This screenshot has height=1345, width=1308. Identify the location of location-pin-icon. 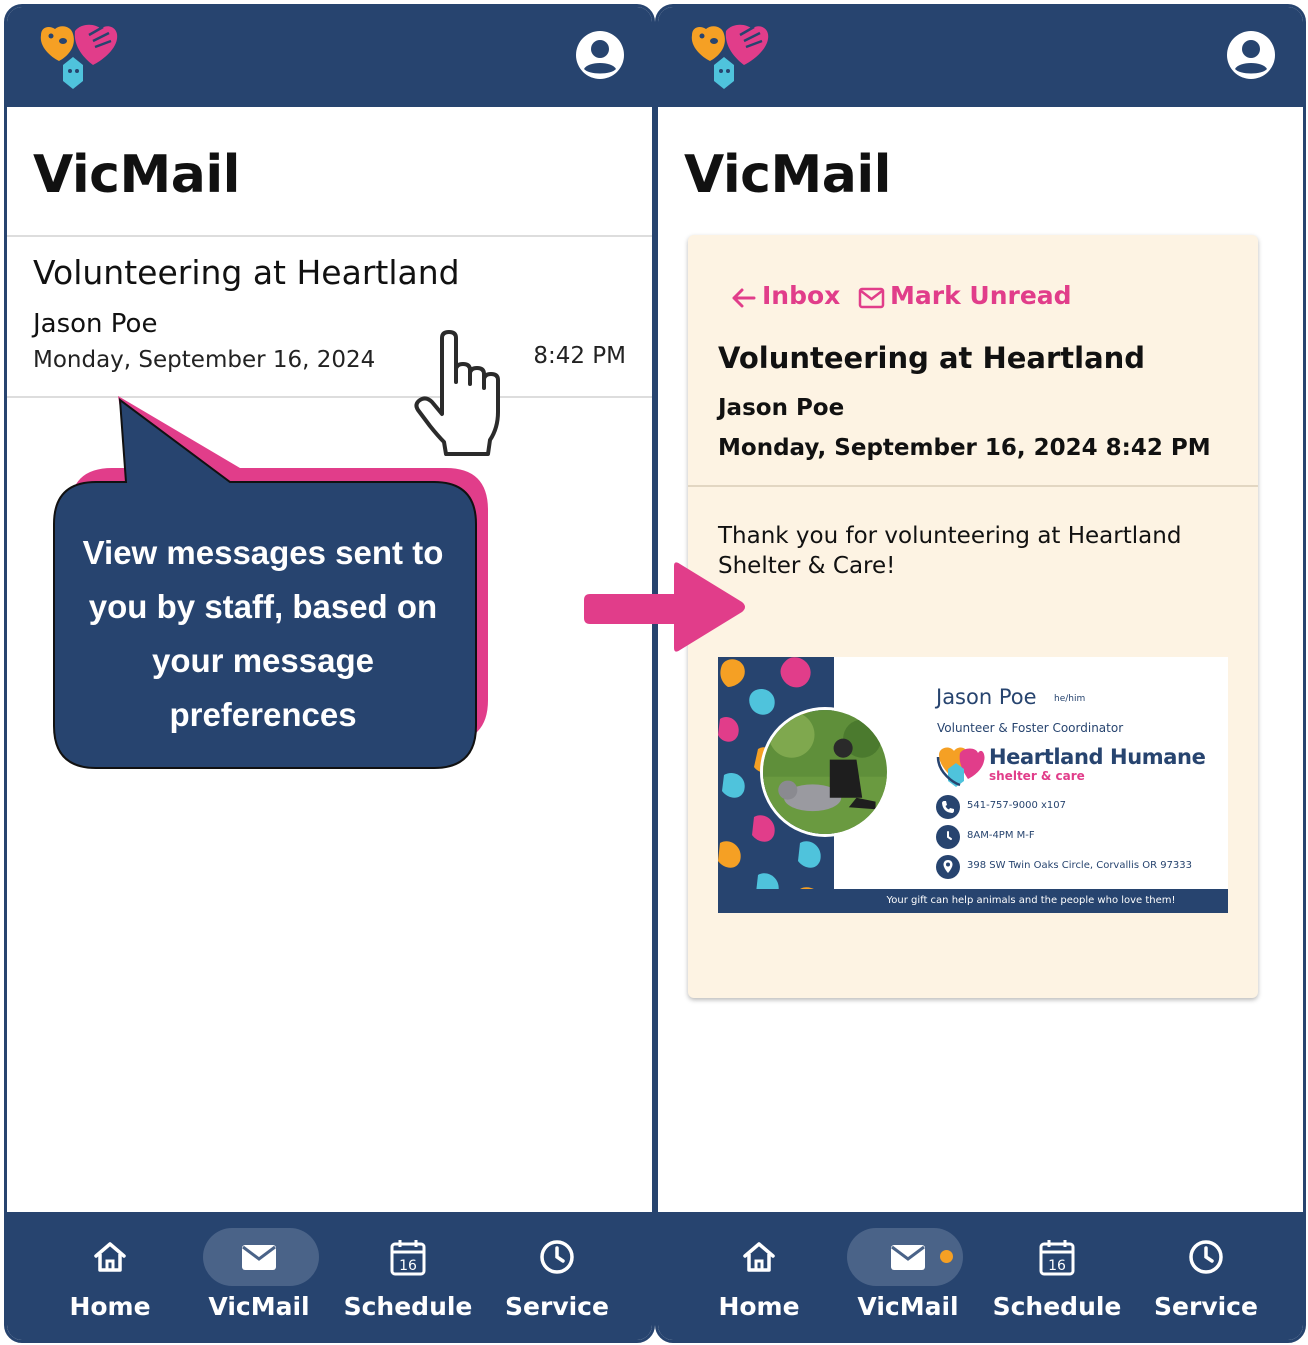
(948, 867).